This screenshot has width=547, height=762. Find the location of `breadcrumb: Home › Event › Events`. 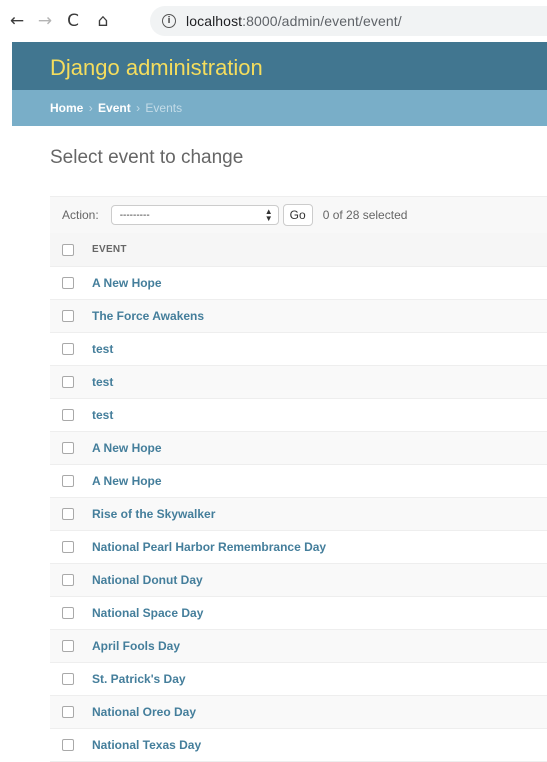

breadcrumb: Home › Event › Events is located at coordinates (279, 108).